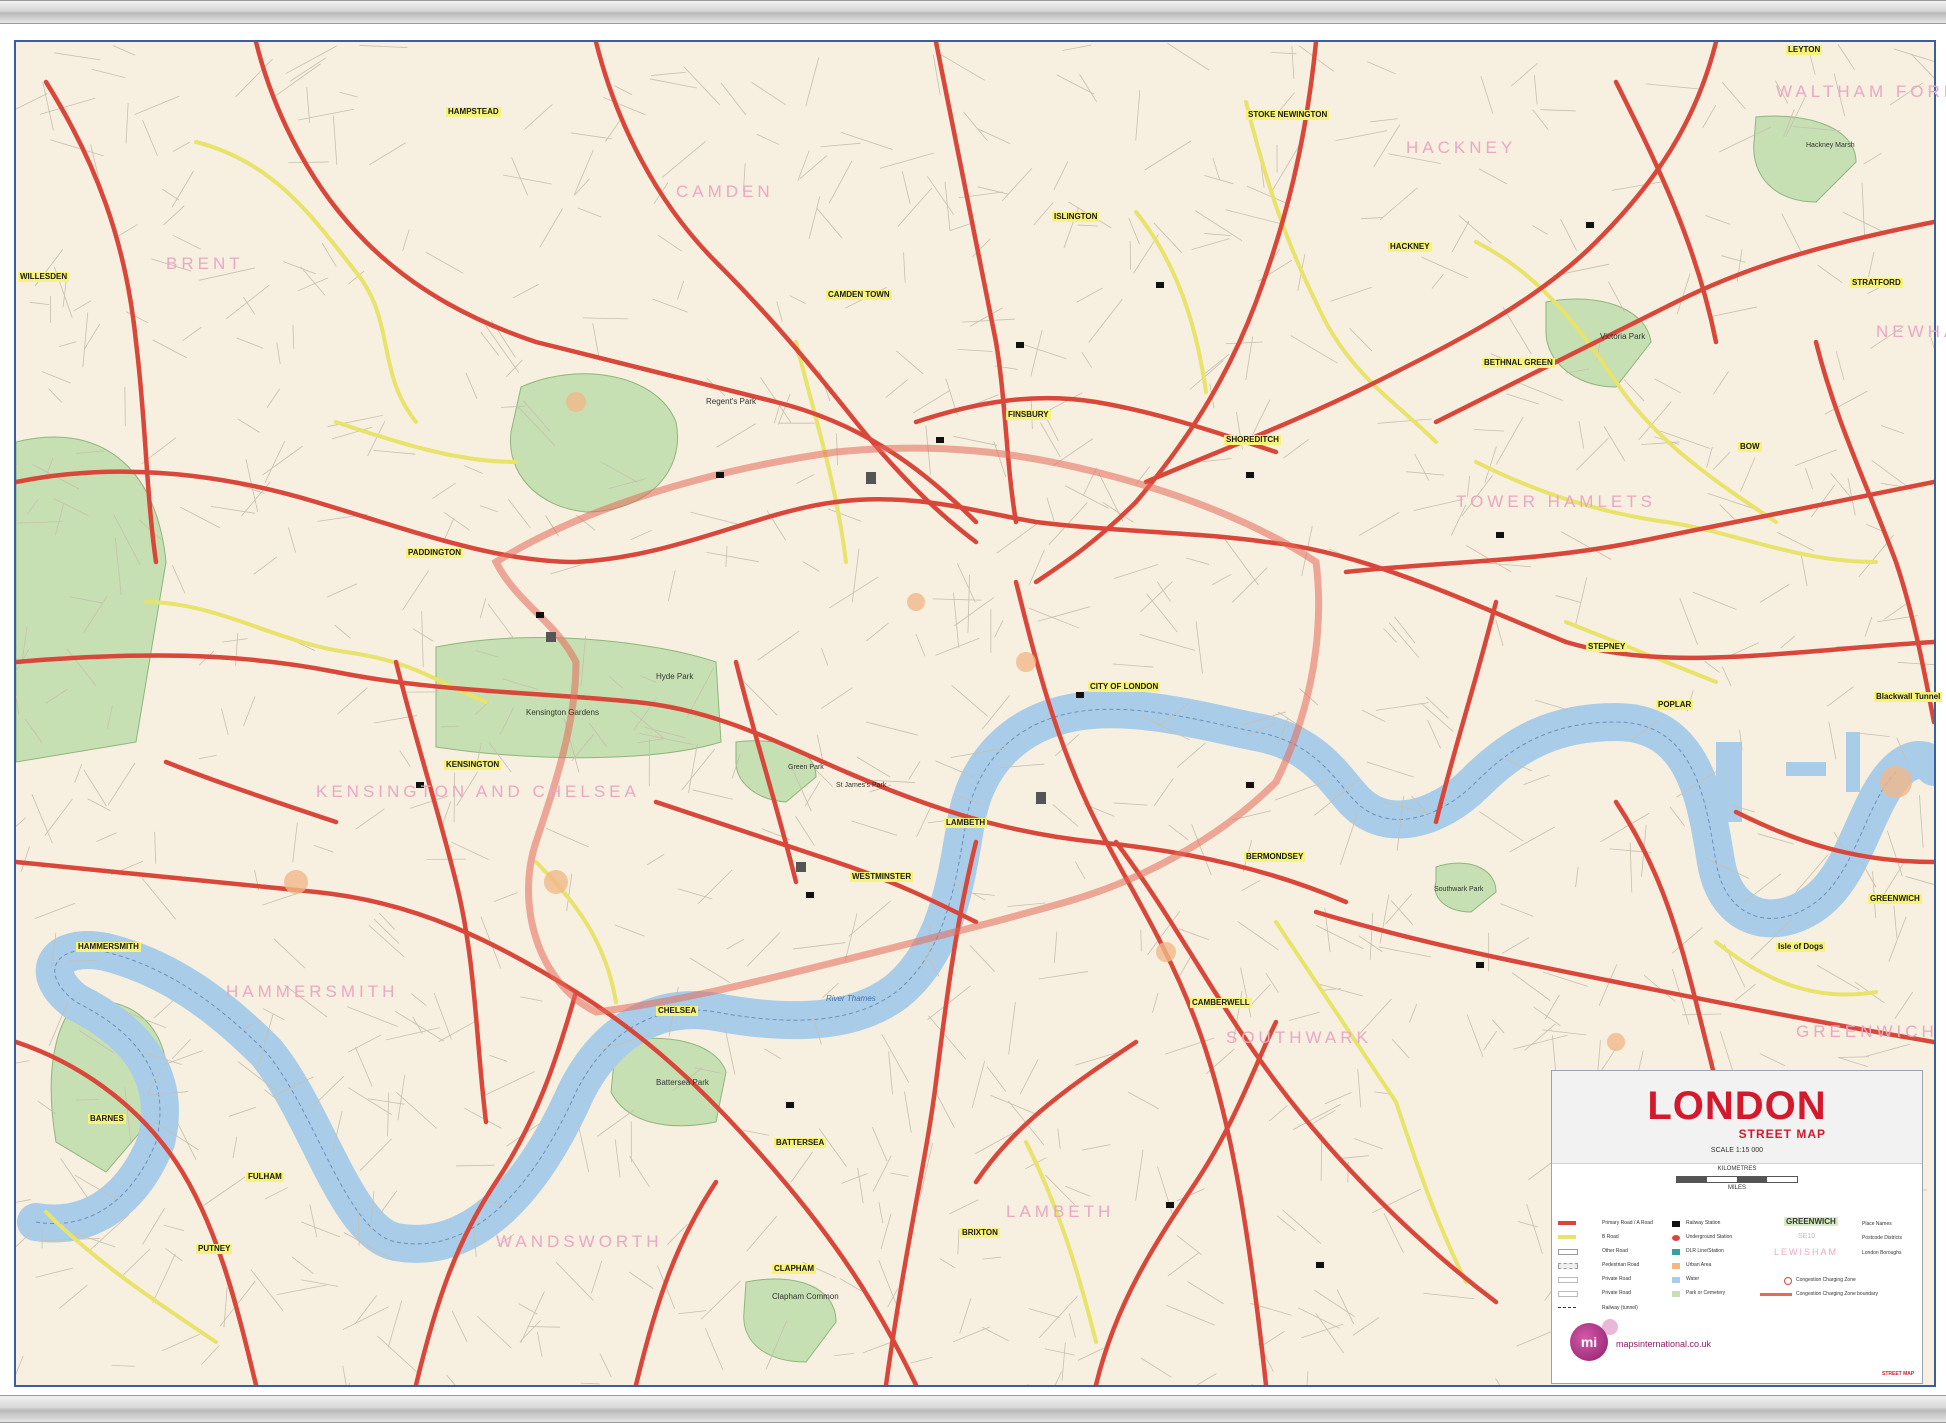  I want to click on hackney-marsh, so click(1805, 159).